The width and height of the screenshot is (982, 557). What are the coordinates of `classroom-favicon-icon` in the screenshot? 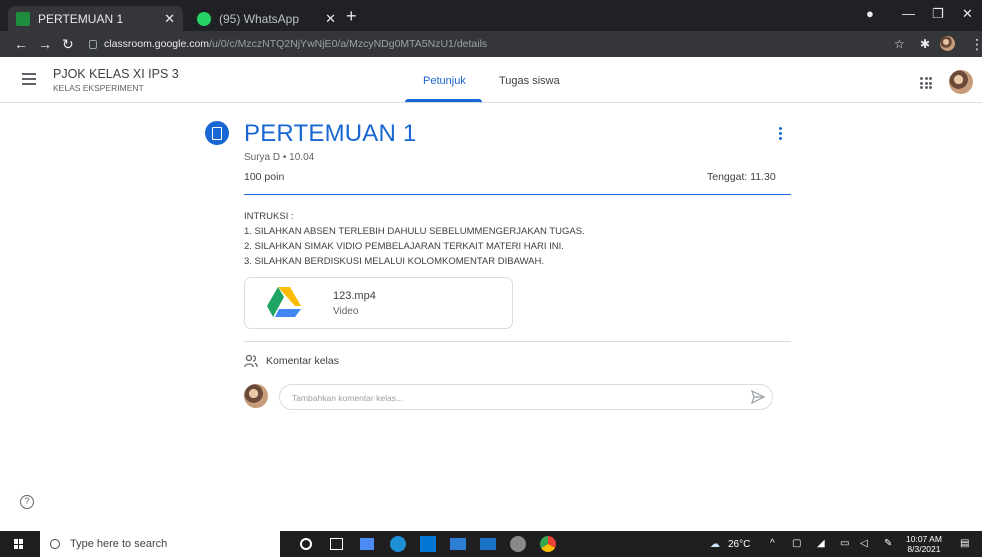 It's located at (23, 18).